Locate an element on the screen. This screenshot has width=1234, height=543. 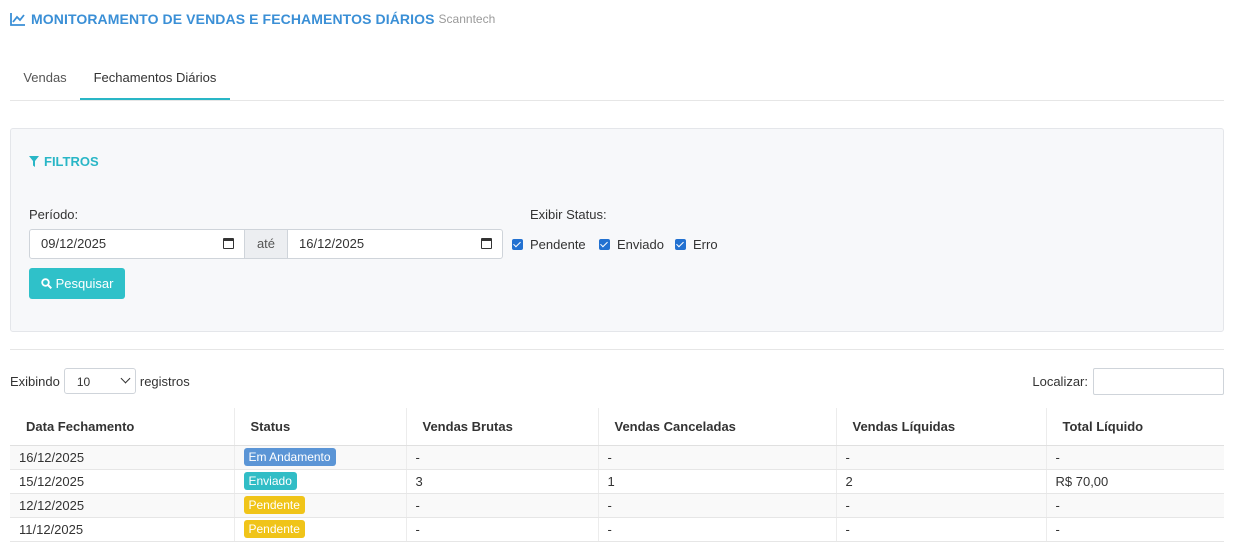
page-length-select: 10 is located at coordinates (99, 381).